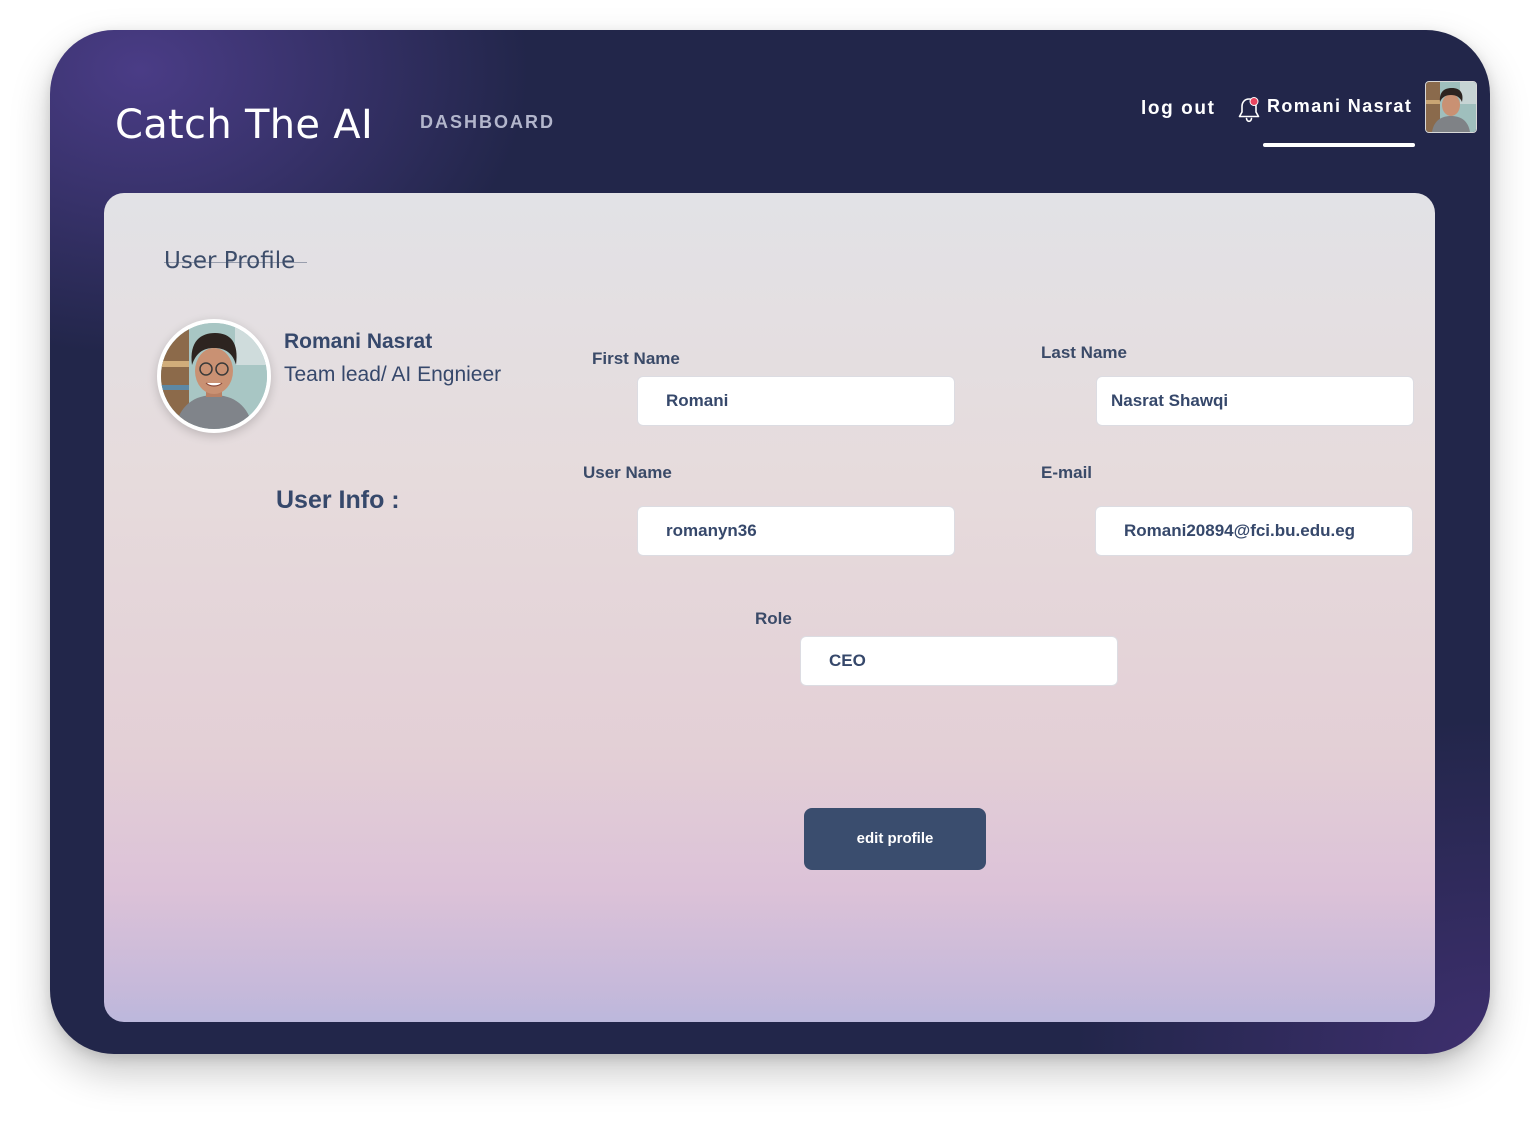 The width and height of the screenshot is (1540, 1124). I want to click on user-info-heading: User Info :, so click(338, 500).